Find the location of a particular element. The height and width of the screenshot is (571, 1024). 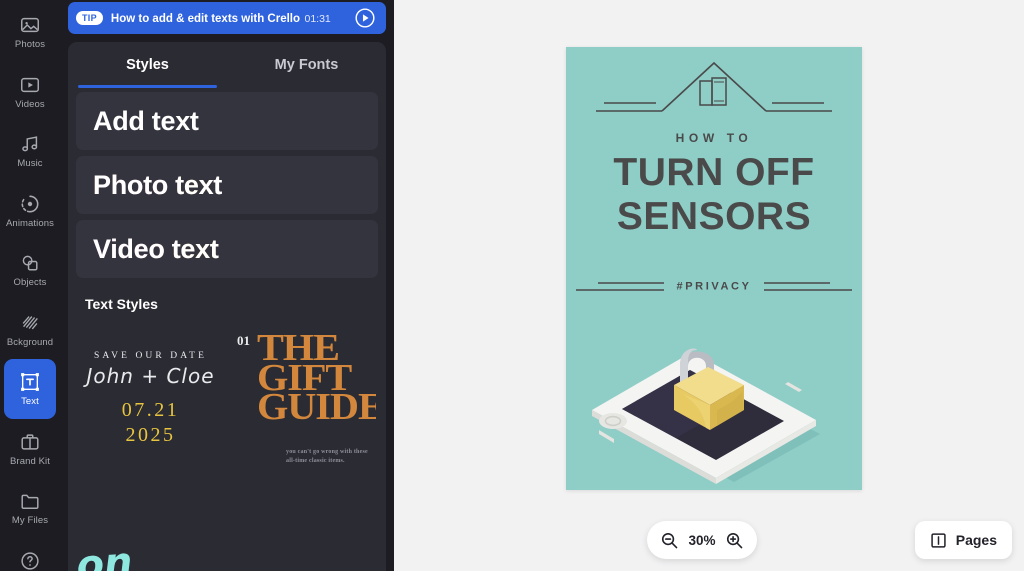

style-line3: GUIDE is located at coordinates (316, 407).